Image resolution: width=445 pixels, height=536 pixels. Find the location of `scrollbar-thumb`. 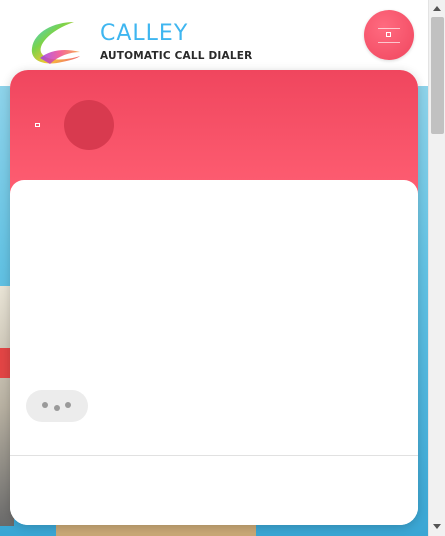

scrollbar-thumb is located at coordinates (437, 75).